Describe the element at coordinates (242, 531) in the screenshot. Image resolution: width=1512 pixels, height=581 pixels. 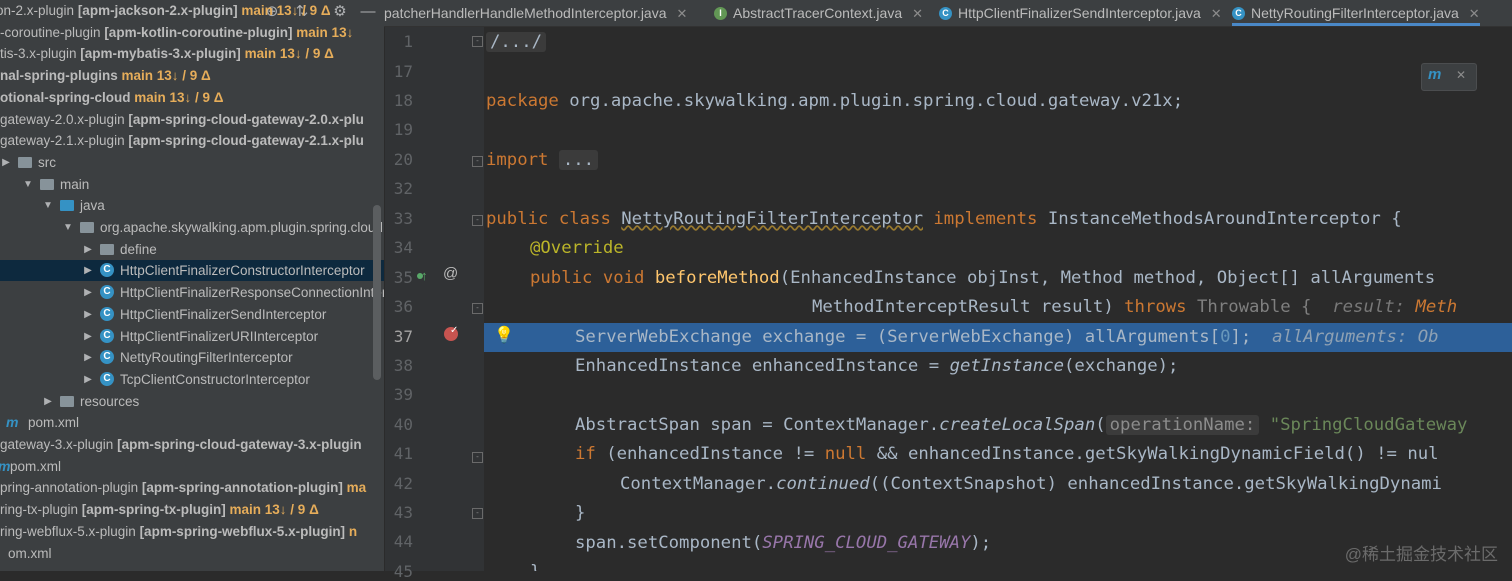
I see `module-artifact: [apm-spring-webflux-5.x-plugin]` at that location.